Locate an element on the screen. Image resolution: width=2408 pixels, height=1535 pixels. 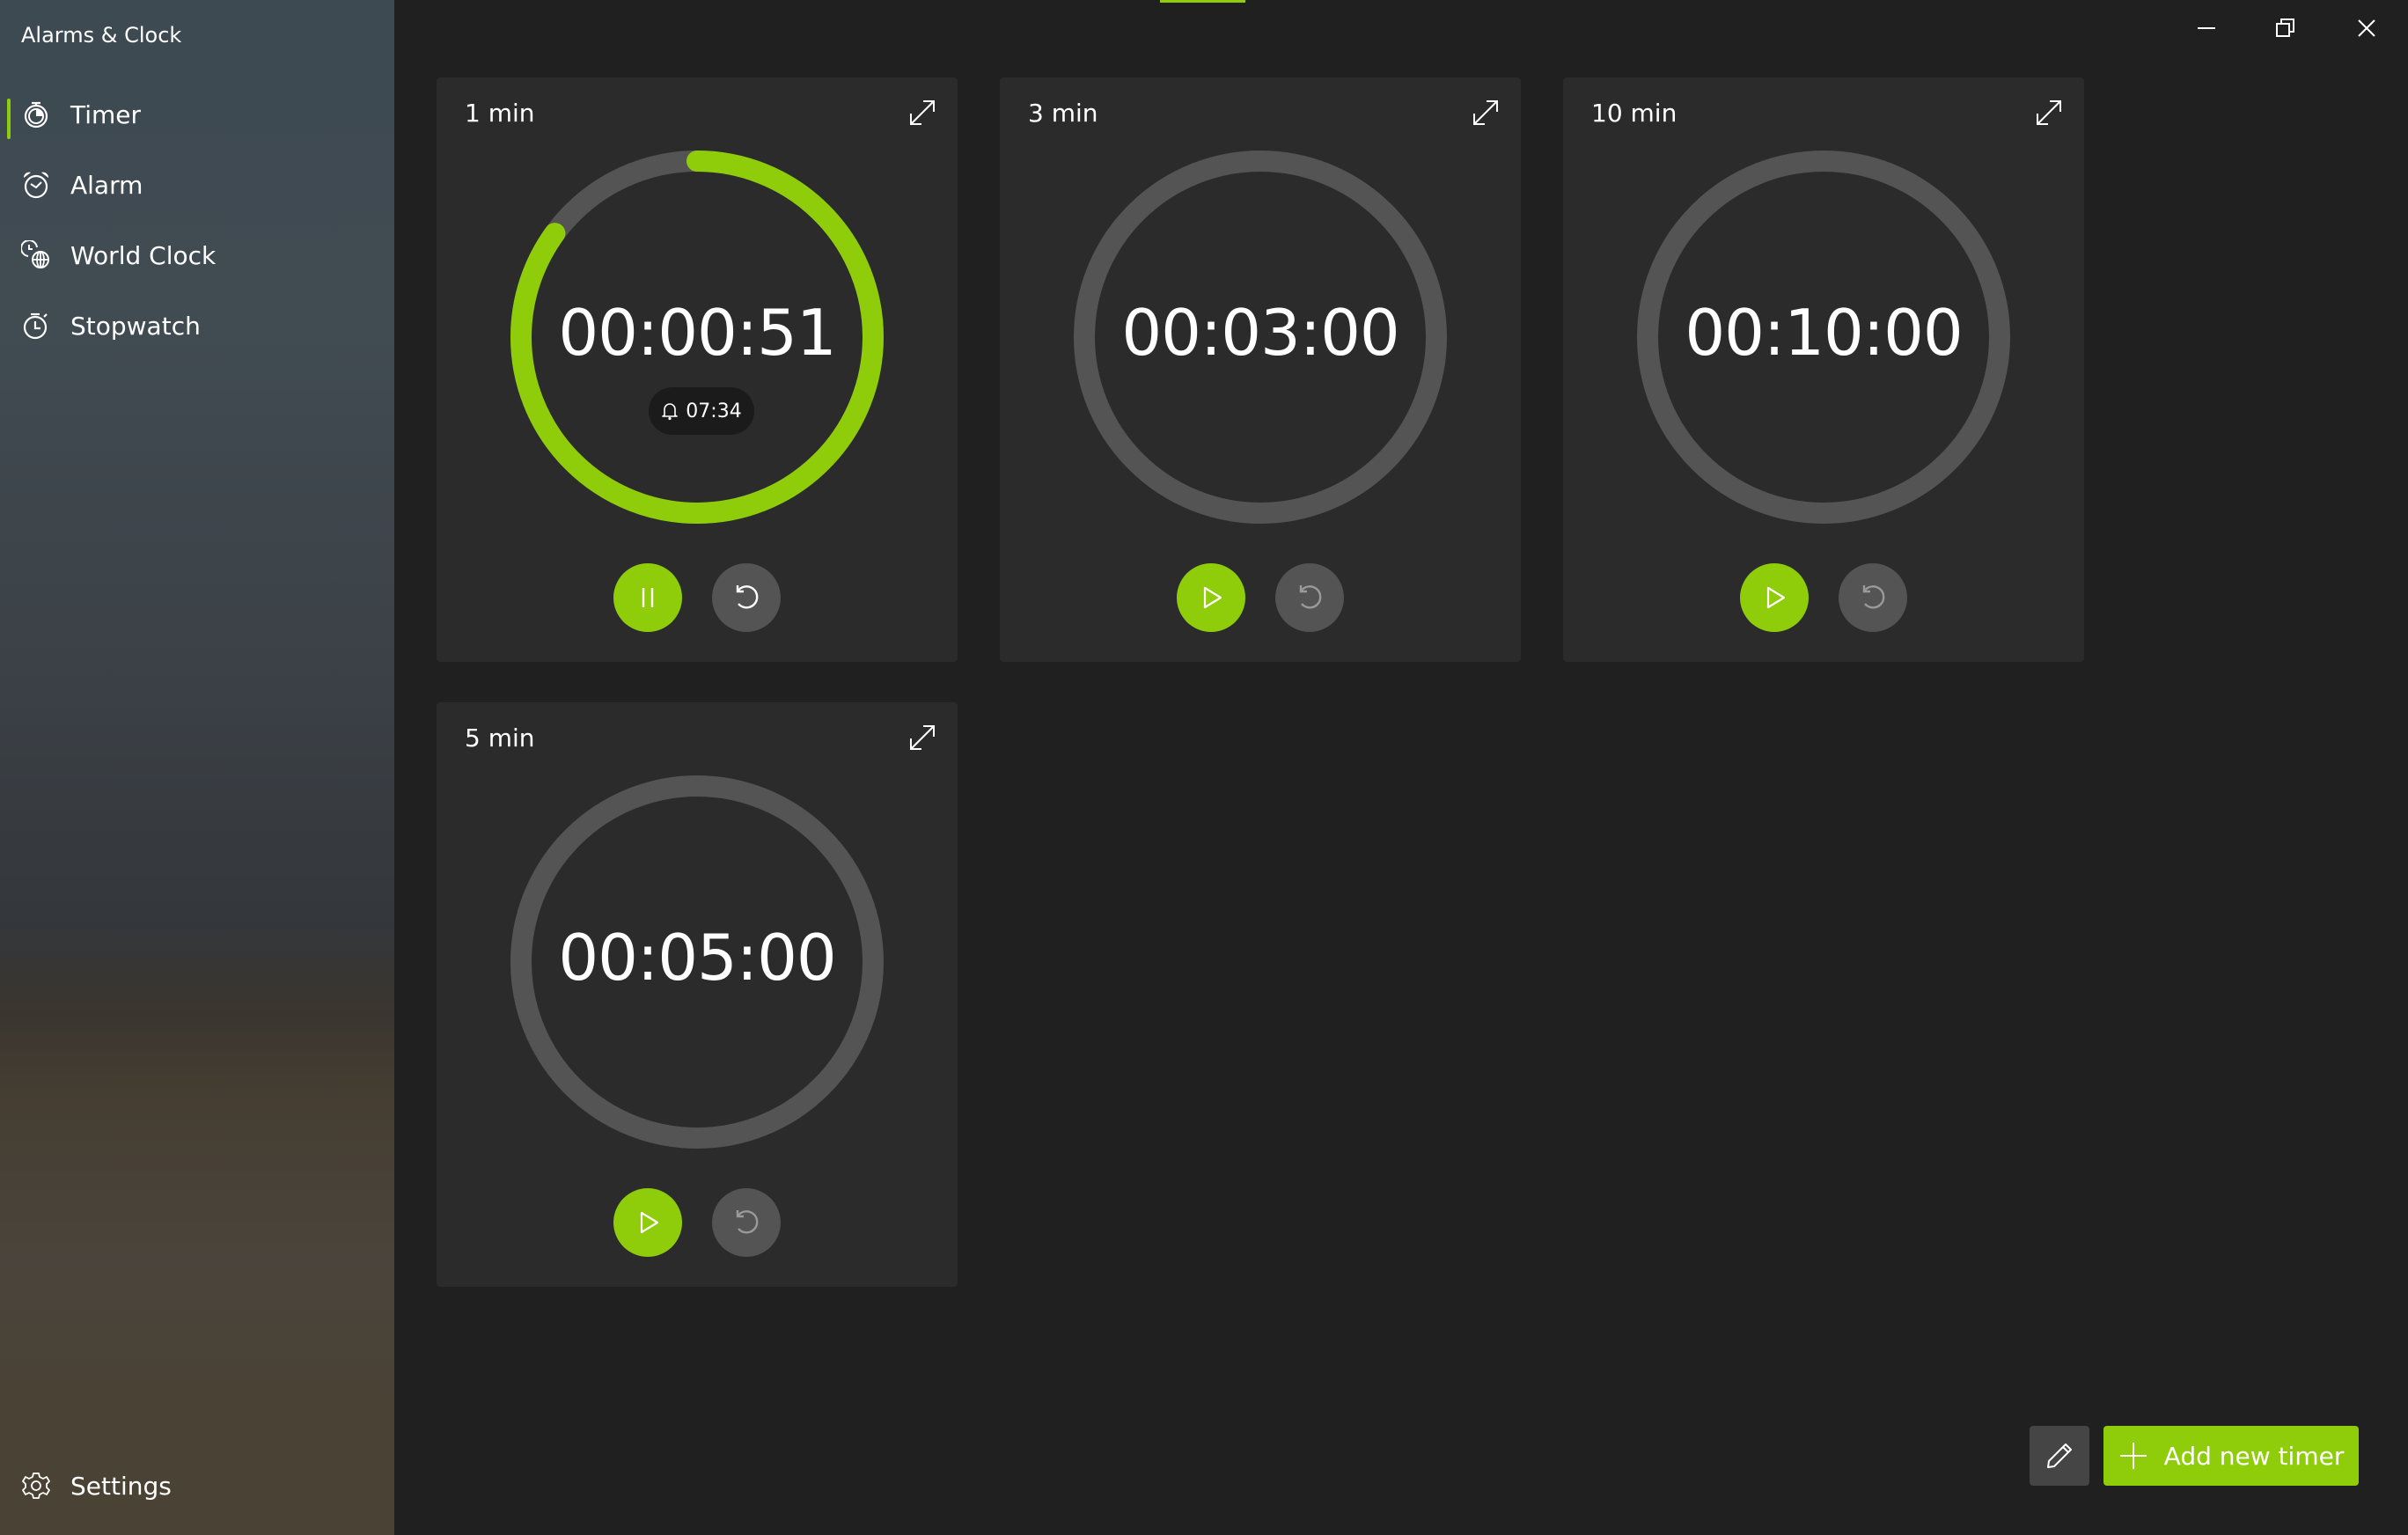
timer-card: 10 min 00:10:00 is located at coordinates (1823, 369).